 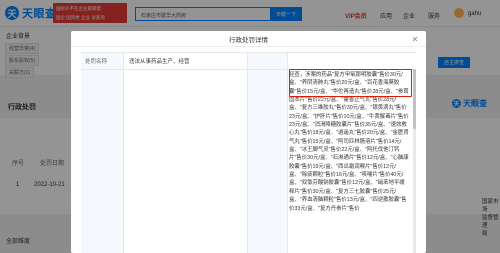 I want to click on detail-row-name: 处罚名称 违法从事药品生产、经营, so click(x=248, y=61).